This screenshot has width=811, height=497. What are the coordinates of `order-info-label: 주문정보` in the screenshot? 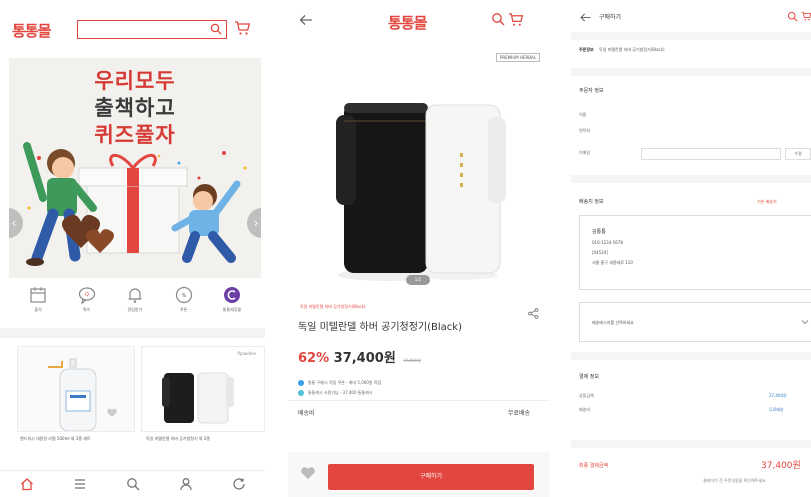 It's located at (586, 49).